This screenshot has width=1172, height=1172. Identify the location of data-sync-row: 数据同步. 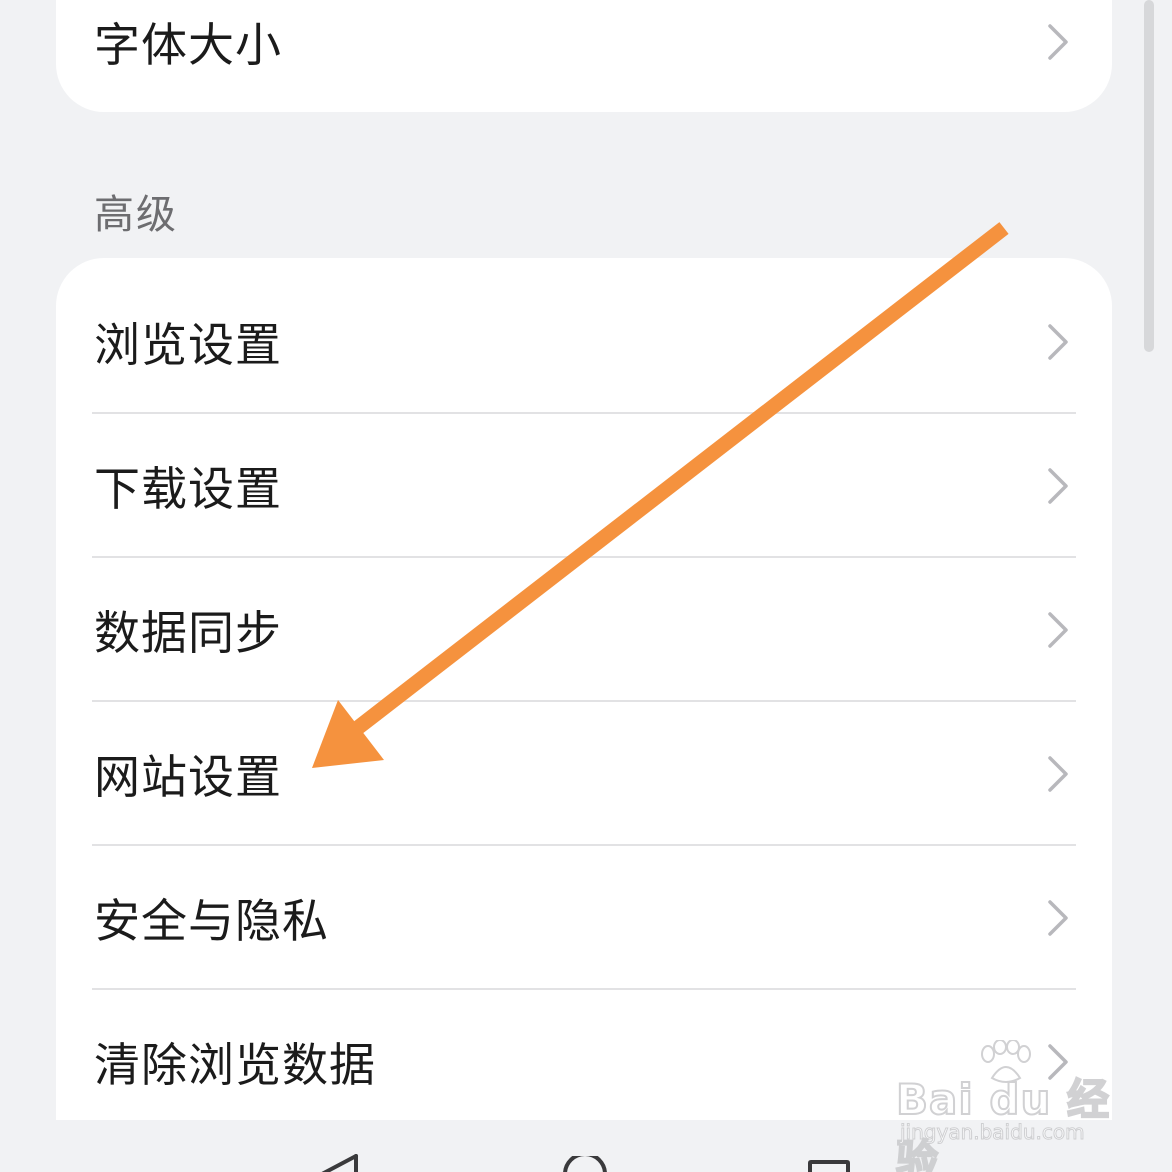
(584, 630).